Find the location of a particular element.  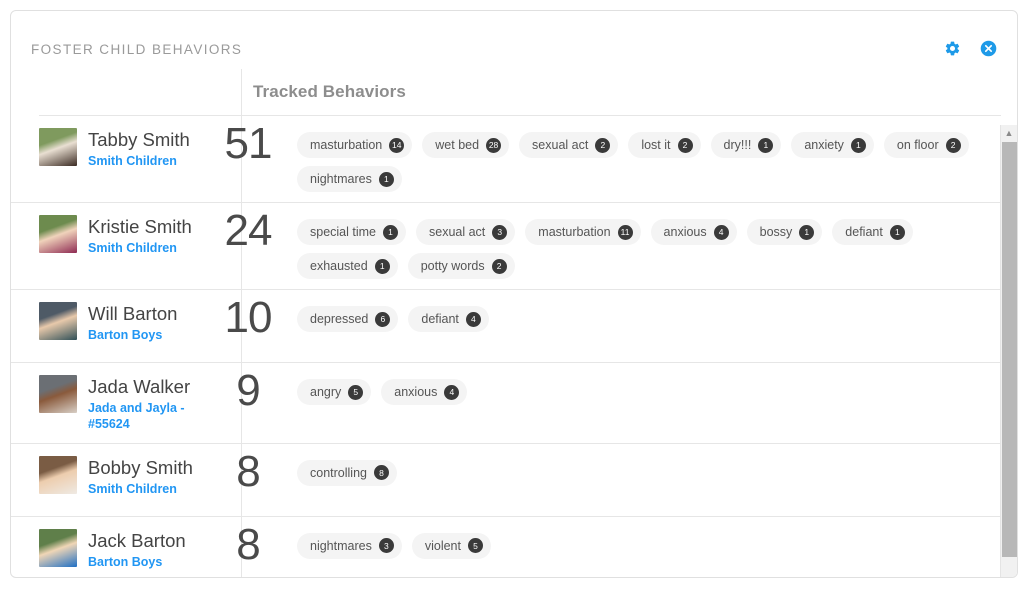

behavior-tag: defiant 4 is located at coordinates (448, 319).